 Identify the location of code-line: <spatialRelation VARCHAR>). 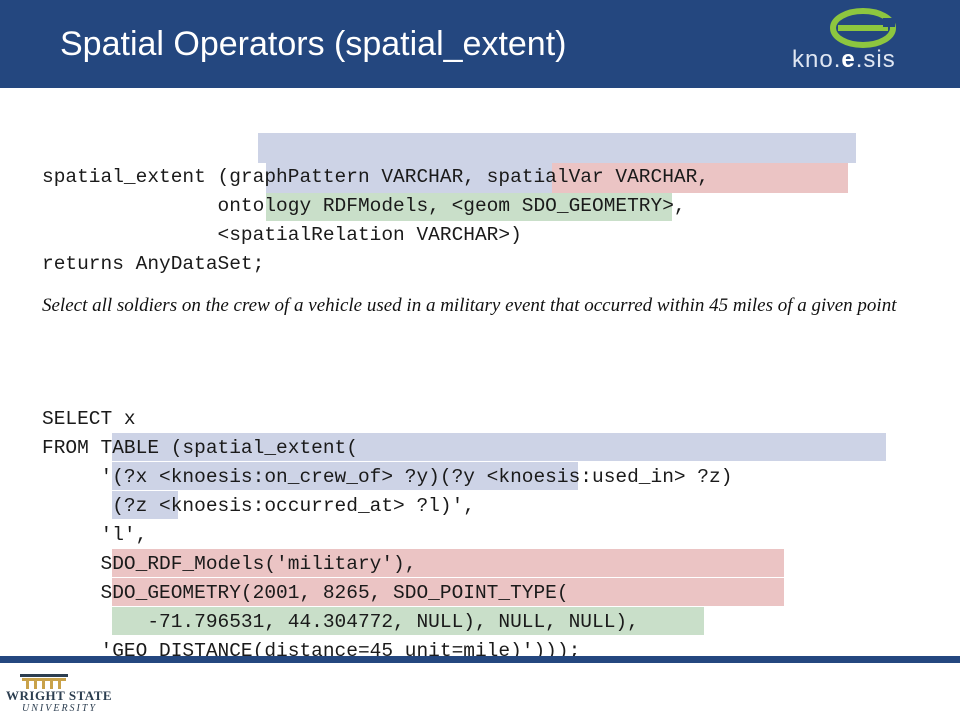
(282, 235).